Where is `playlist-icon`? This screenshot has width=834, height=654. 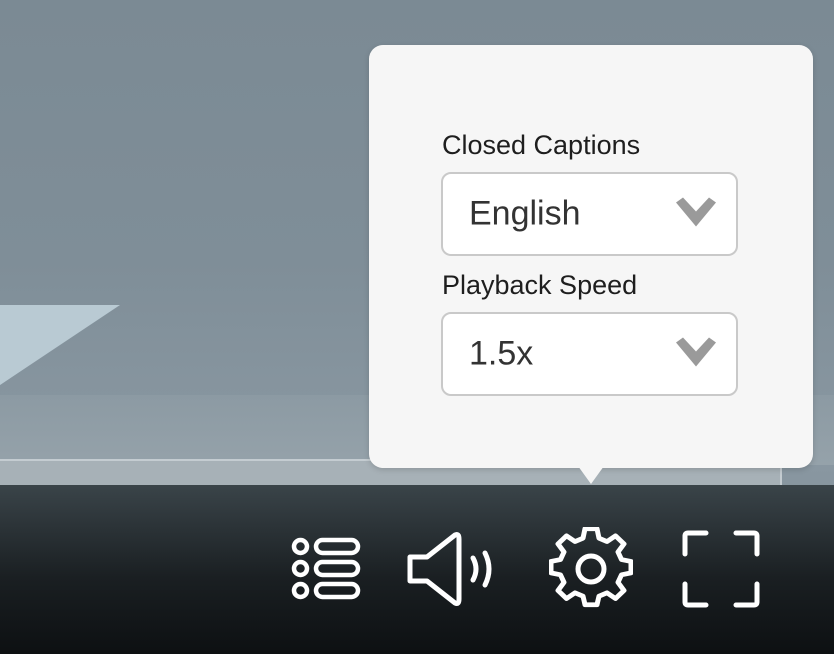
playlist-icon is located at coordinates (324, 569).